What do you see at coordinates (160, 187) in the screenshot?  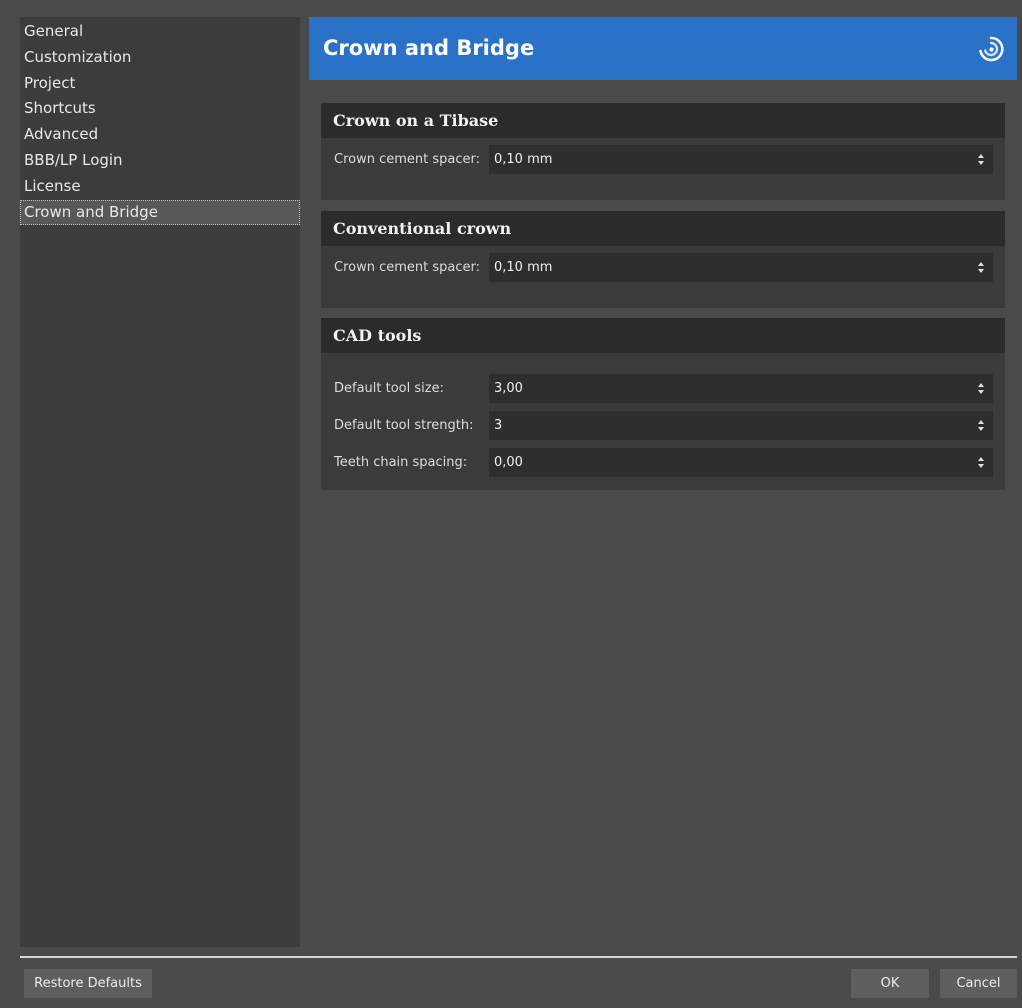 I see `sidebar-item-license: License` at bounding box center [160, 187].